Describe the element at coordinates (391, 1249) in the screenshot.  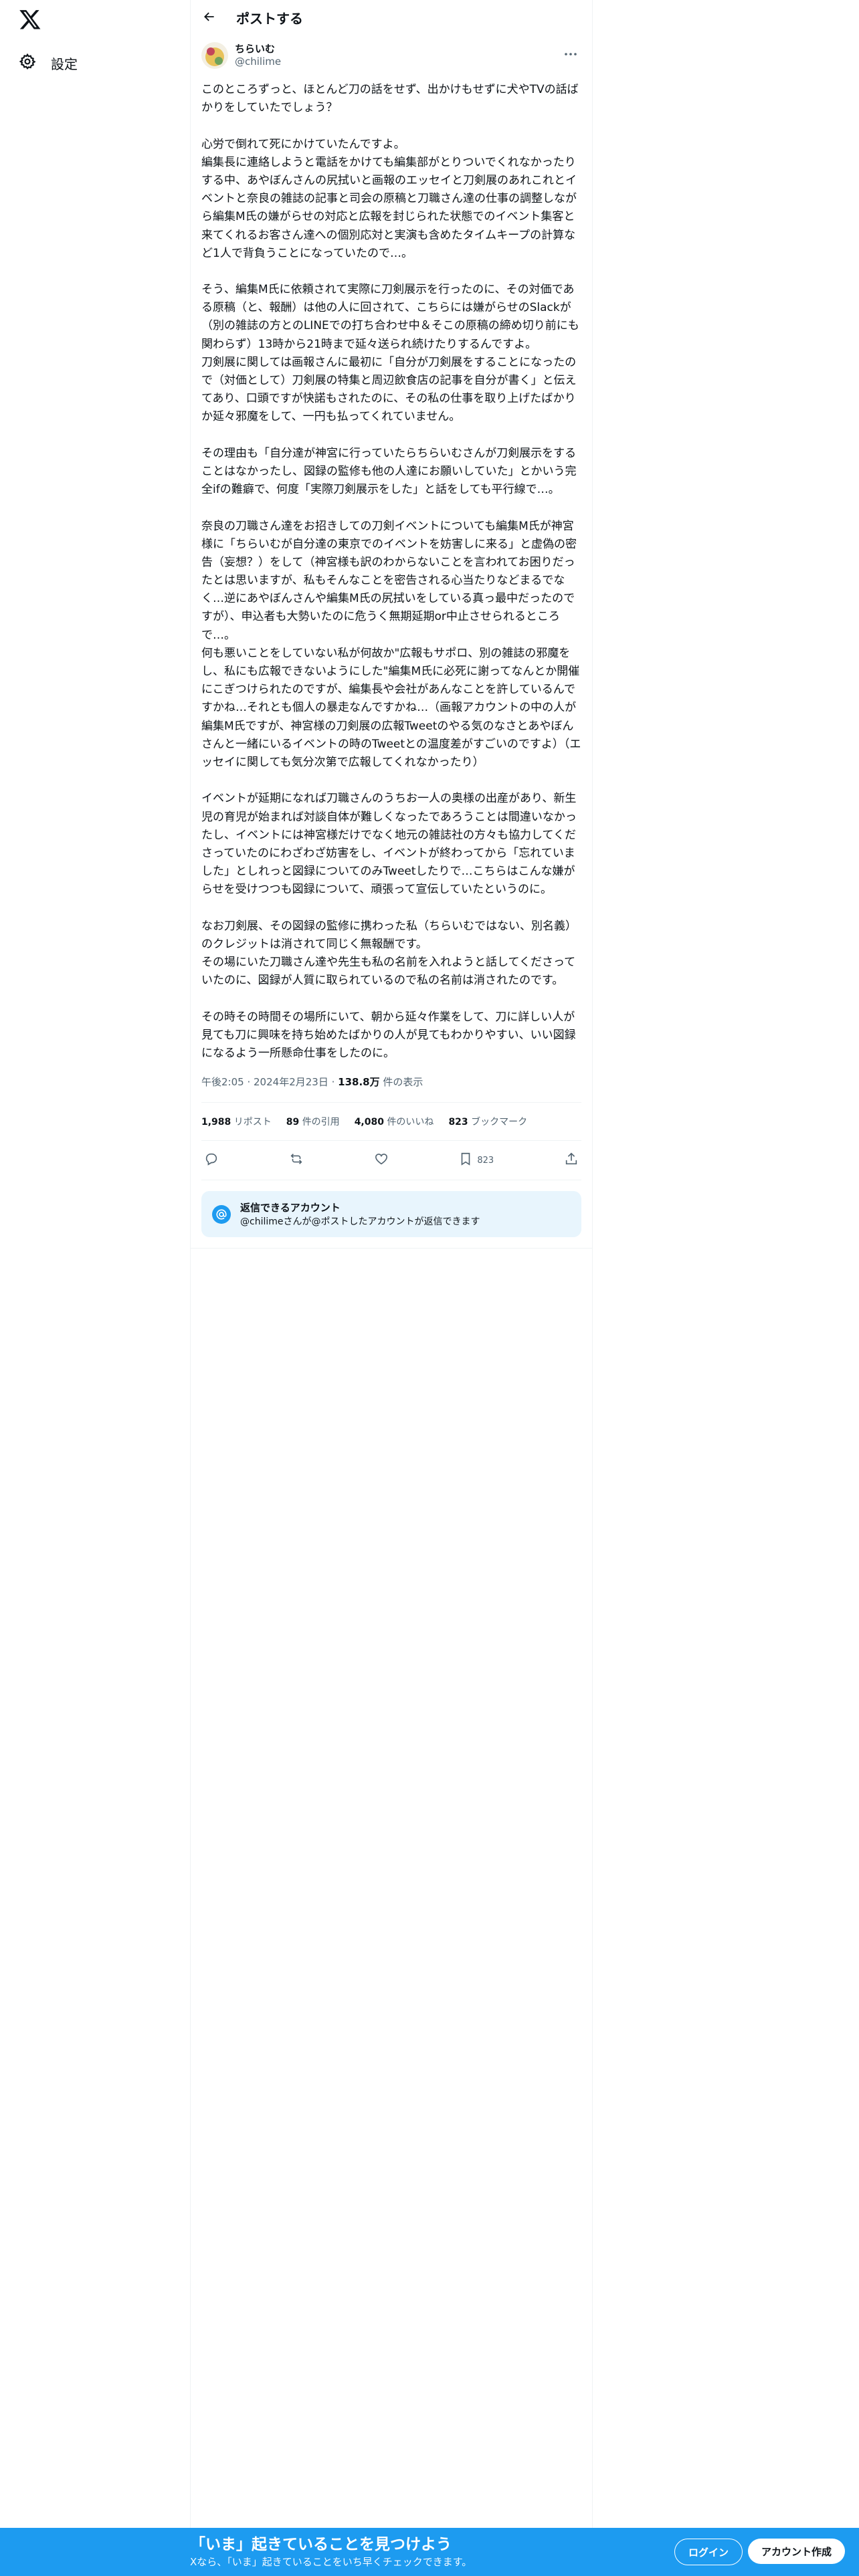
I see `divider` at that location.